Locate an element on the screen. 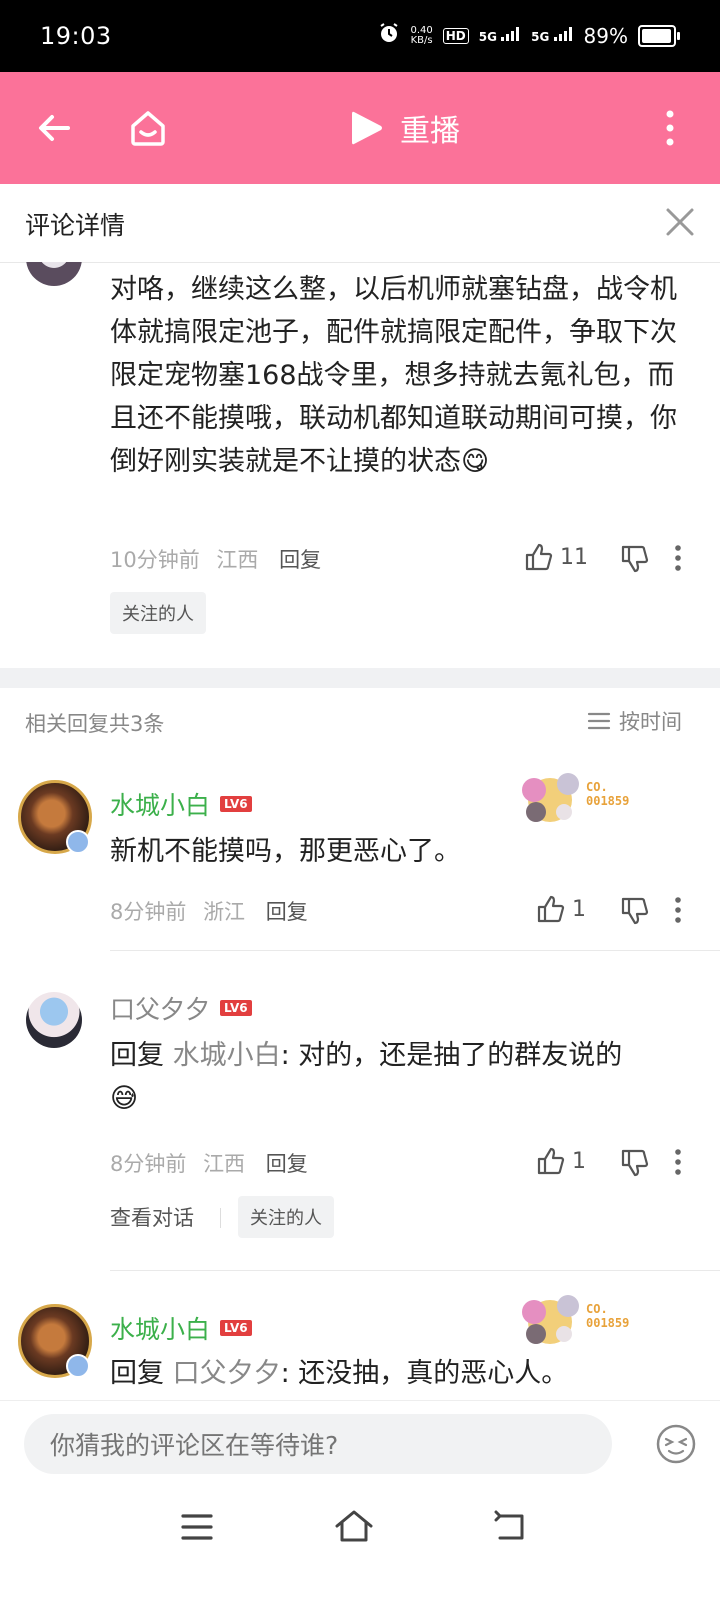 Image resolution: width=720 pixels, height=1600 pixels. back-arrow-icon is located at coordinates (54, 128).